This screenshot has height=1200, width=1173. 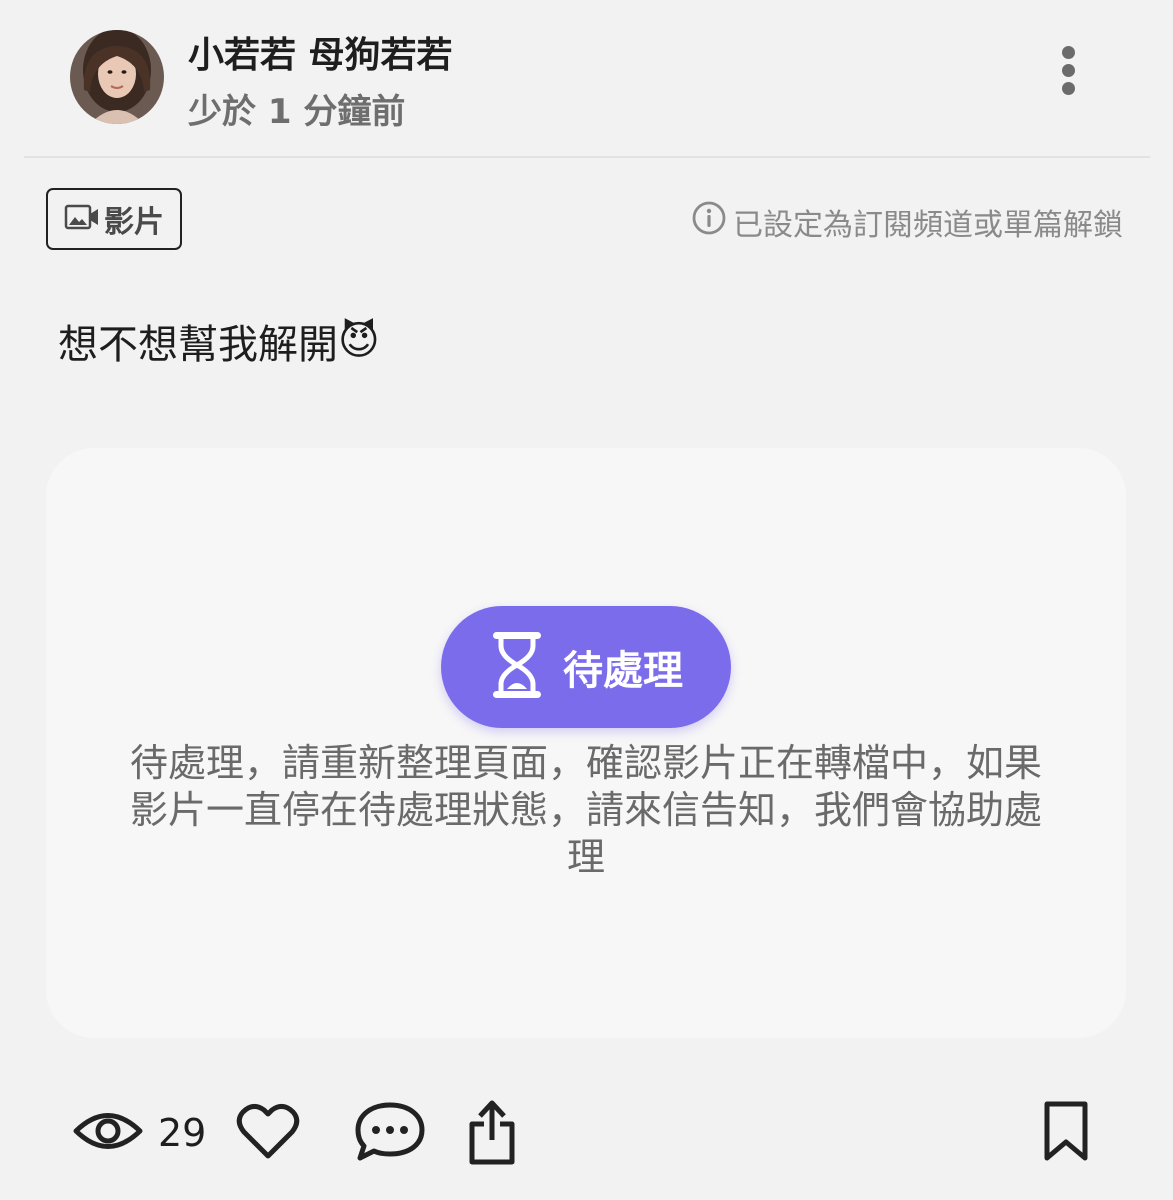 I want to click on status-label: 待處理, so click(x=623, y=671).